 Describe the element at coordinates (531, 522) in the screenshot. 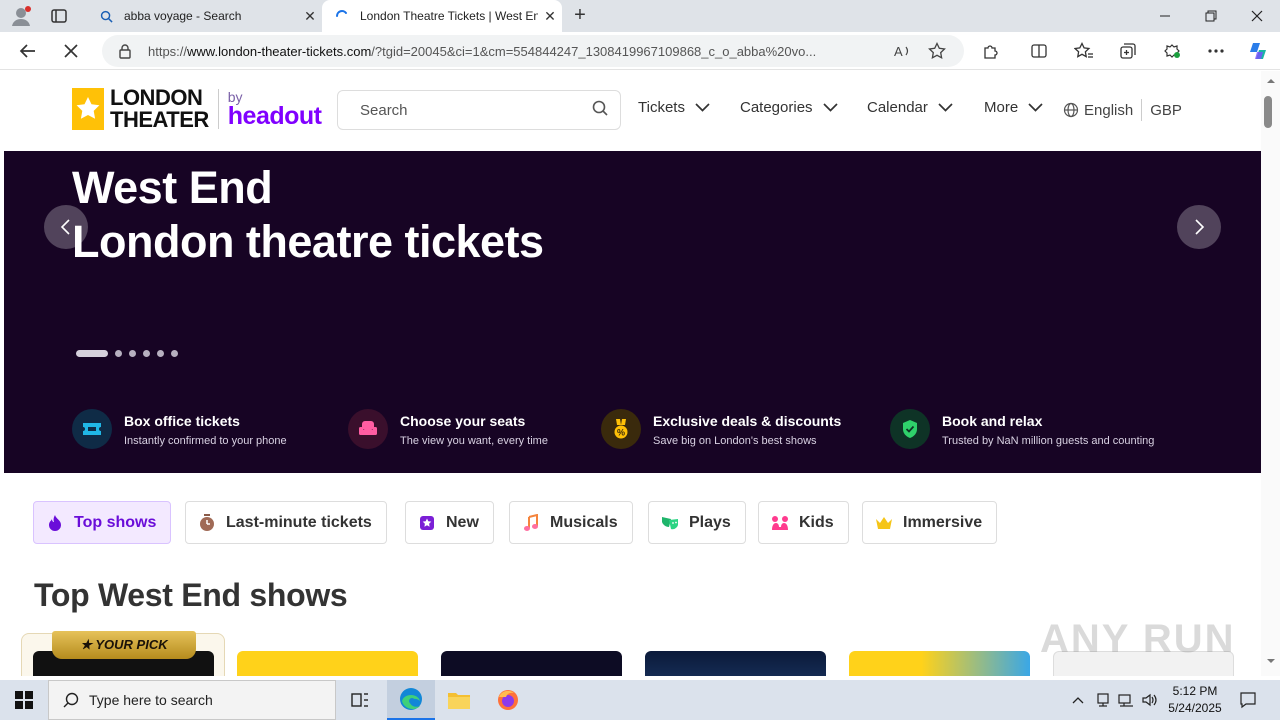

I see `music-note-icon` at that location.